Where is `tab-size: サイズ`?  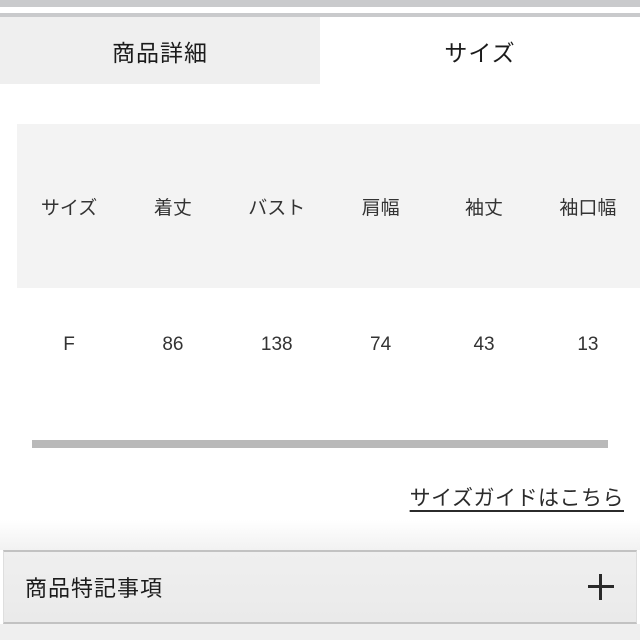
tab-size: サイズ is located at coordinates (480, 50).